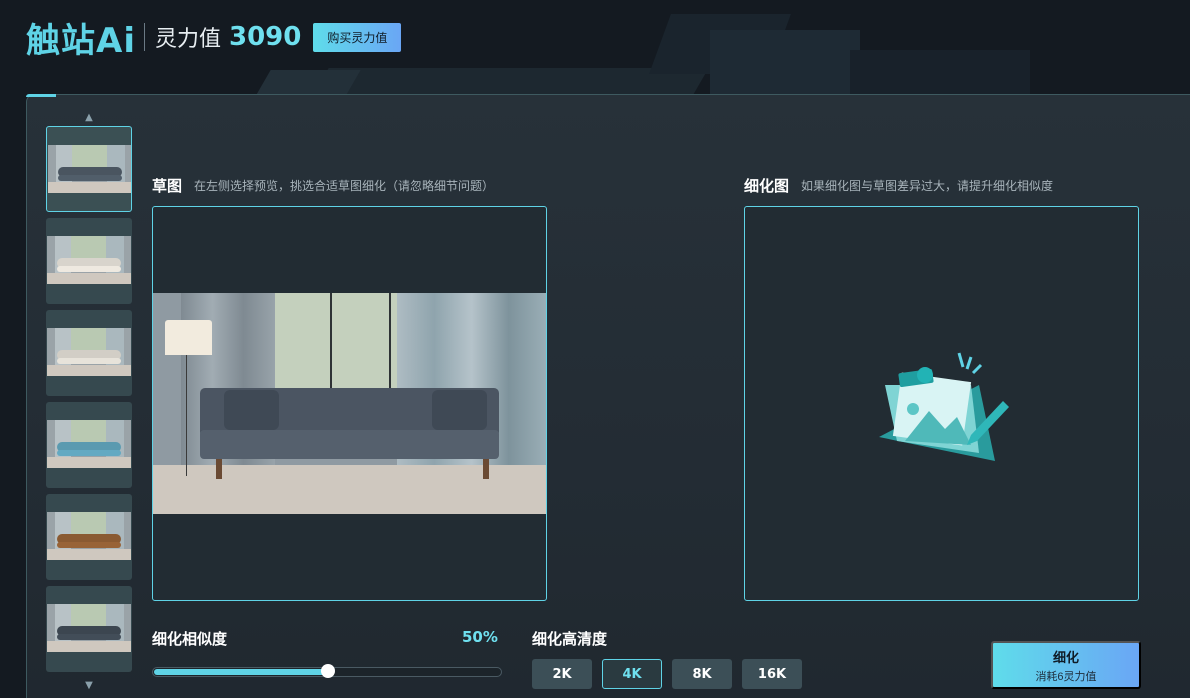 This screenshot has height=698, width=1190. I want to click on header: 触站Ai 灵力值 3090 购买灵力值, so click(214, 37).